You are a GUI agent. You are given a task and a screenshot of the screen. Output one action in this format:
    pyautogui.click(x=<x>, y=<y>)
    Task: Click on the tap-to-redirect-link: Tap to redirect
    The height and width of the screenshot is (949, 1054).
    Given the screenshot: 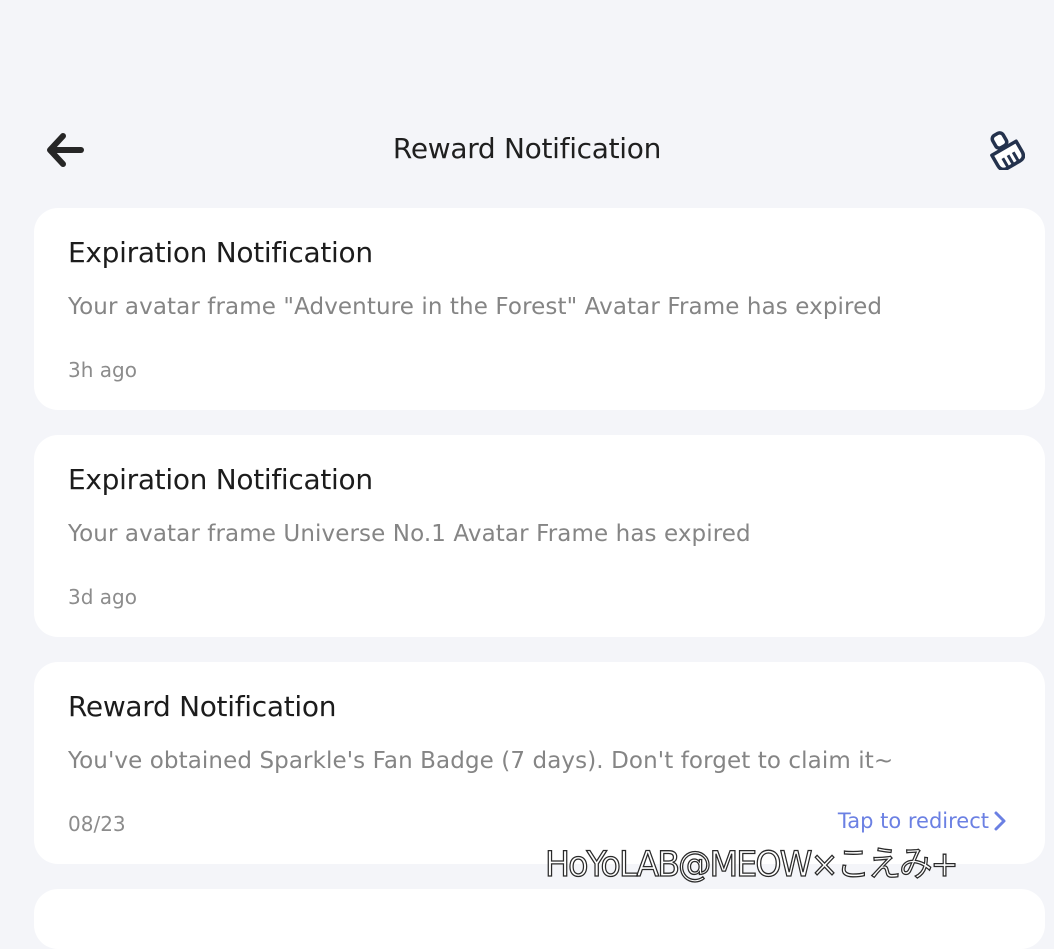 What is the action you would take?
    pyautogui.click(x=922, y=821)
    